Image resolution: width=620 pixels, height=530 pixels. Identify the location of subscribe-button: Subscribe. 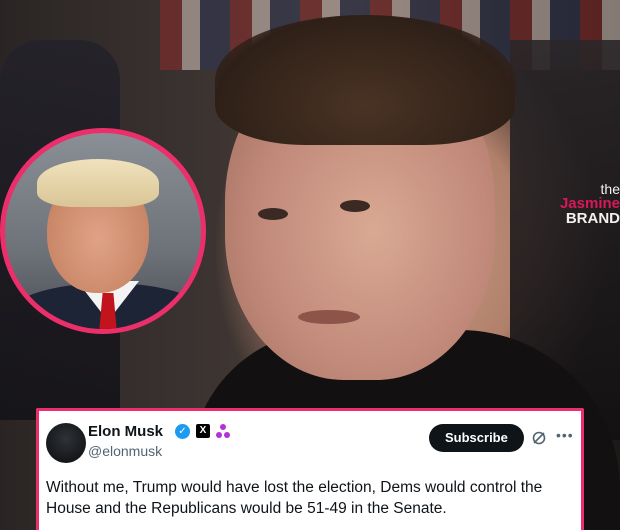
(476, 438).